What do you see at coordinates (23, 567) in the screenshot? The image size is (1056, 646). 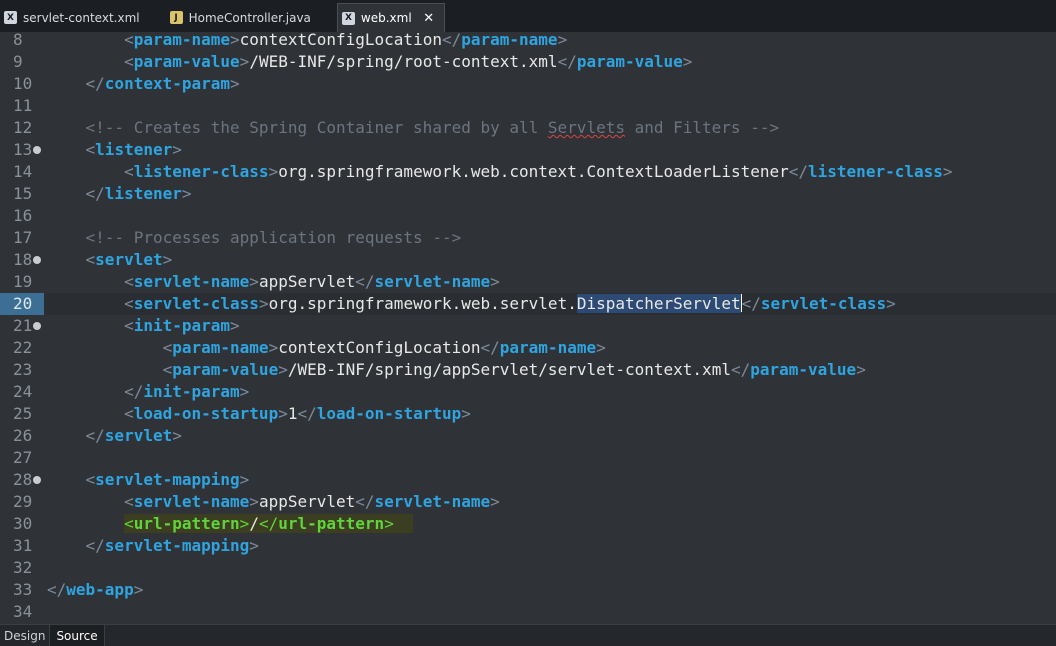 I see `line-number: 32` at bounding box center [23, 567].